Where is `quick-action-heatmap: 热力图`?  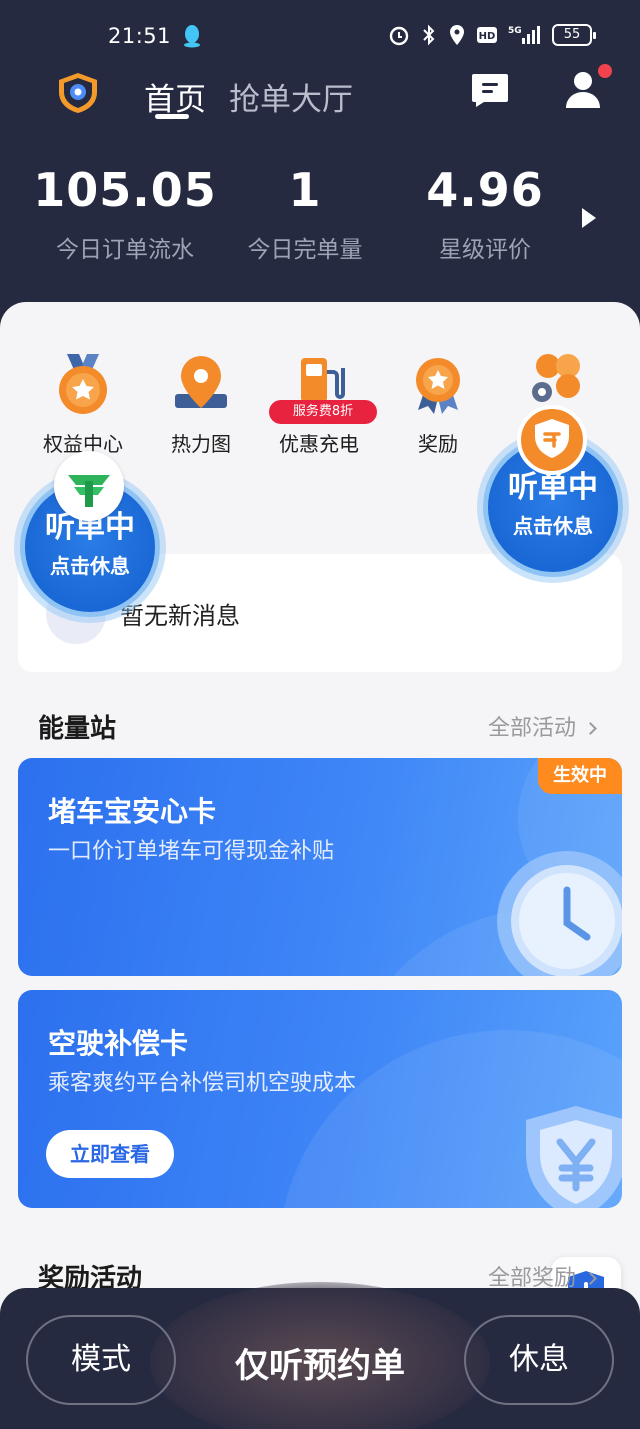 quick-action-heatmap: 热力图 is located at coordinates (201, 404).